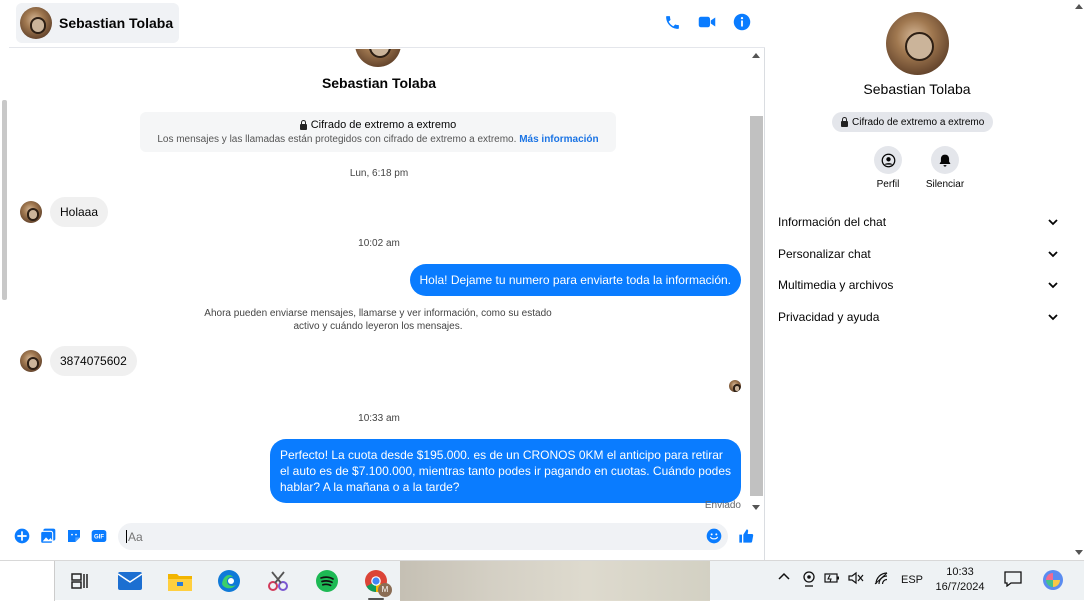  Describe the element at coordinates (882, 580) in the screenshot. I see `wifi-icon` at that location.